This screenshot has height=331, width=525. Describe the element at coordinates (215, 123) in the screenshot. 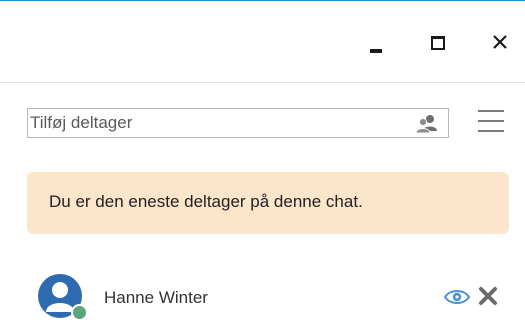

I see `add-participant-input` at that location.